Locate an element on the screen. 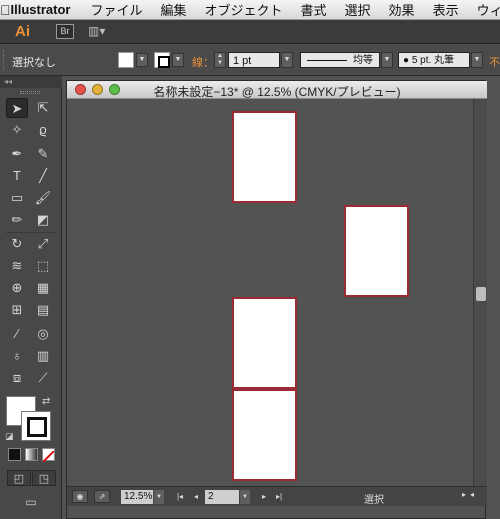 The width and height of the screenshot is (500, 519). document-title-bar: 名称未設定−13* @ 12.5% (CMYK/プレビュー) is located at coordinates (277, 90).